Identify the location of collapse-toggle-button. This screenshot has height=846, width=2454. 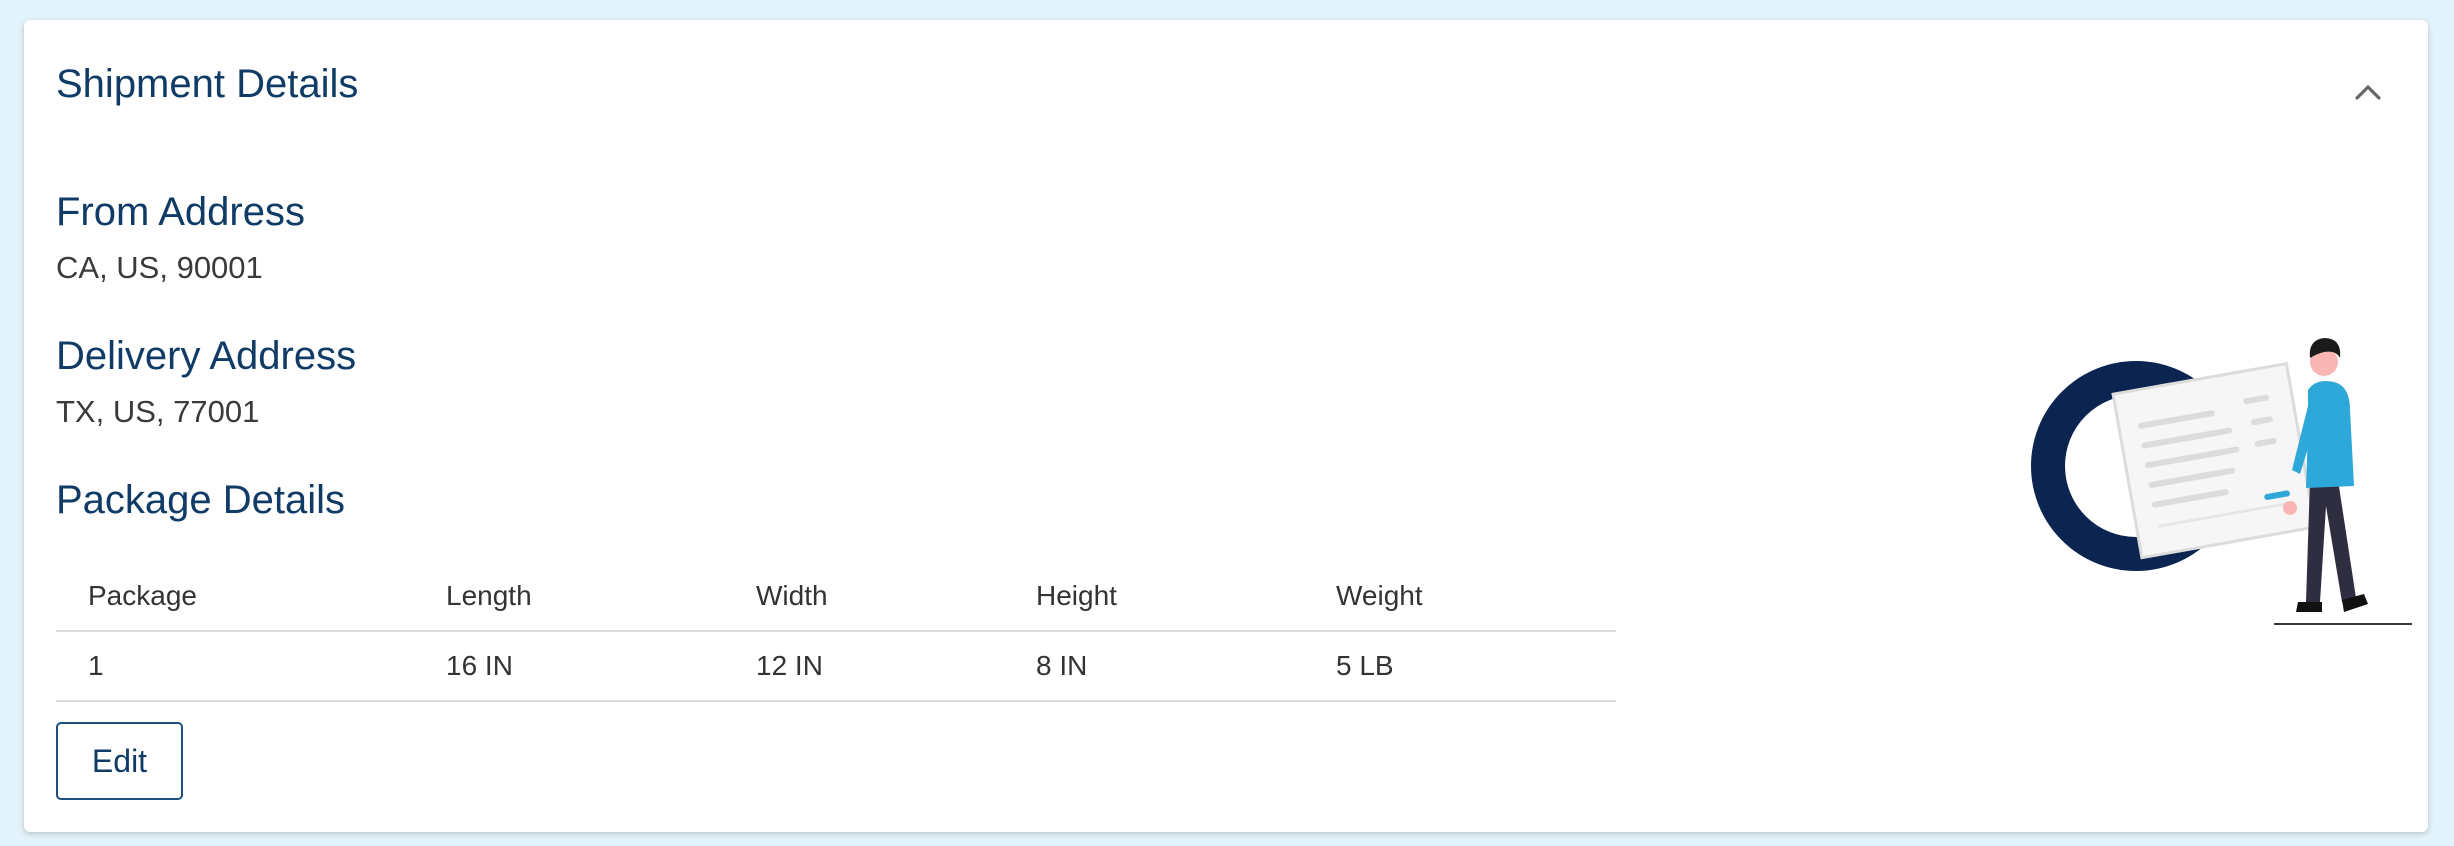
(2368, 92).